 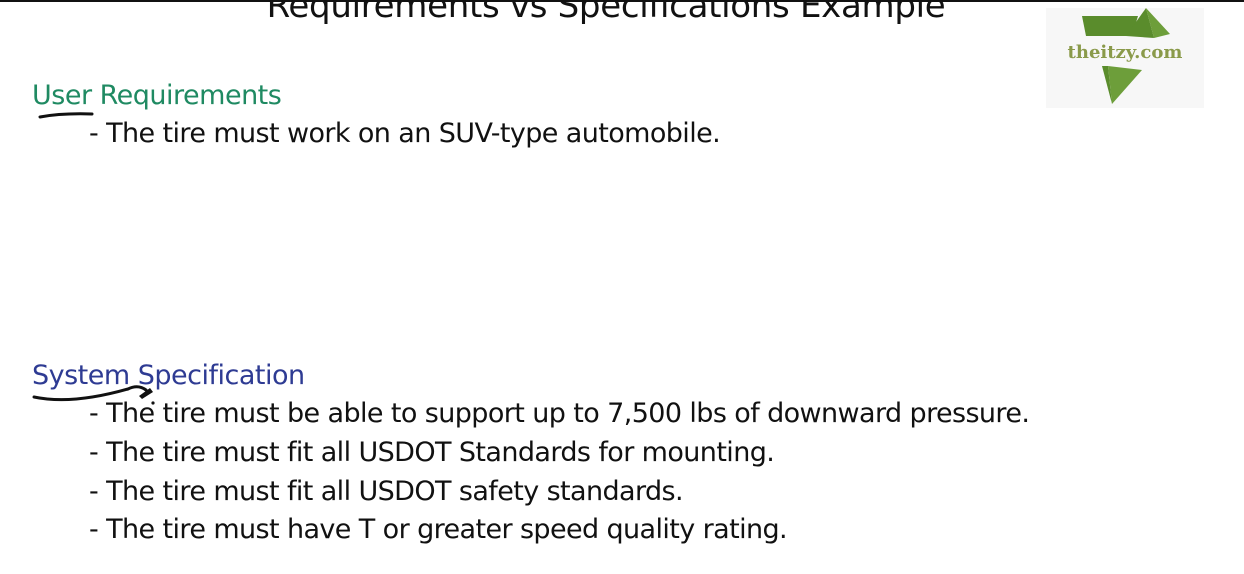 What do you see at coordinates (157, 95) in the screenshot?
I see `user-requirements-heading: User Requirements` at bounding box center [157, 95].